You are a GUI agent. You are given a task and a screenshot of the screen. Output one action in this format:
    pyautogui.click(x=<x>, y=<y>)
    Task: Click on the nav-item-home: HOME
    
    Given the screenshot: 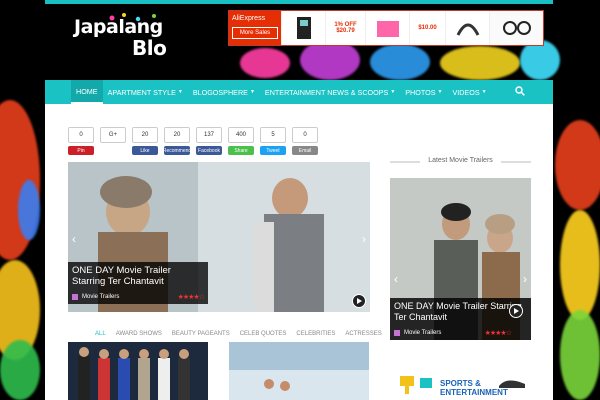 What is the action you would take?
    pyautogui.click(x=87, y=92)
    